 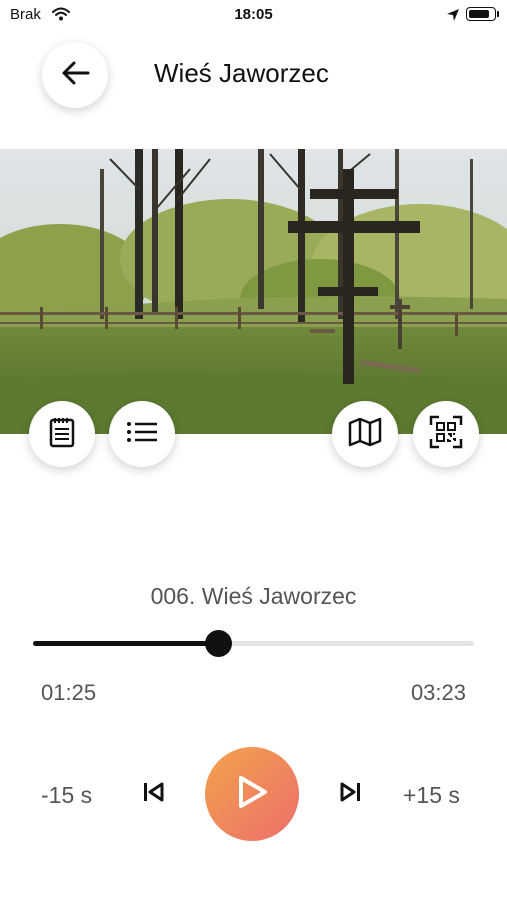 What do you see at coordinates (453, 17) in the screenshot?
I see `location-arrow-icon` at bounding box center [453, 17].